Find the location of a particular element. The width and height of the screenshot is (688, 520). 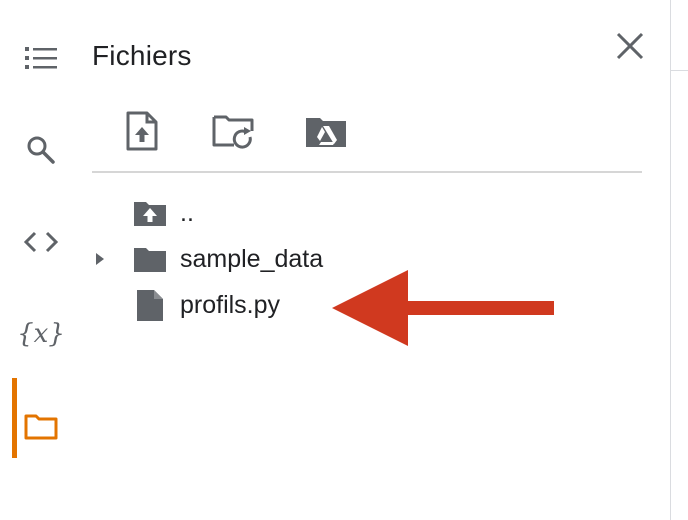

search-button is located at coordinates (41, 150).